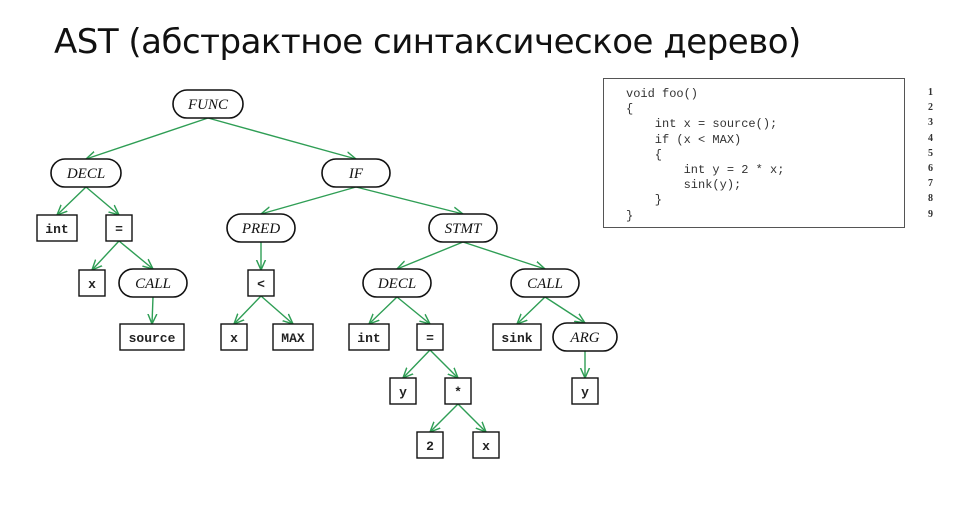 The width and height of the screenshot is (974, 508). What do you see at coordinates (930, 168) in the screenshot?
I see `line-number: 6` at bounding box center [930, 168].